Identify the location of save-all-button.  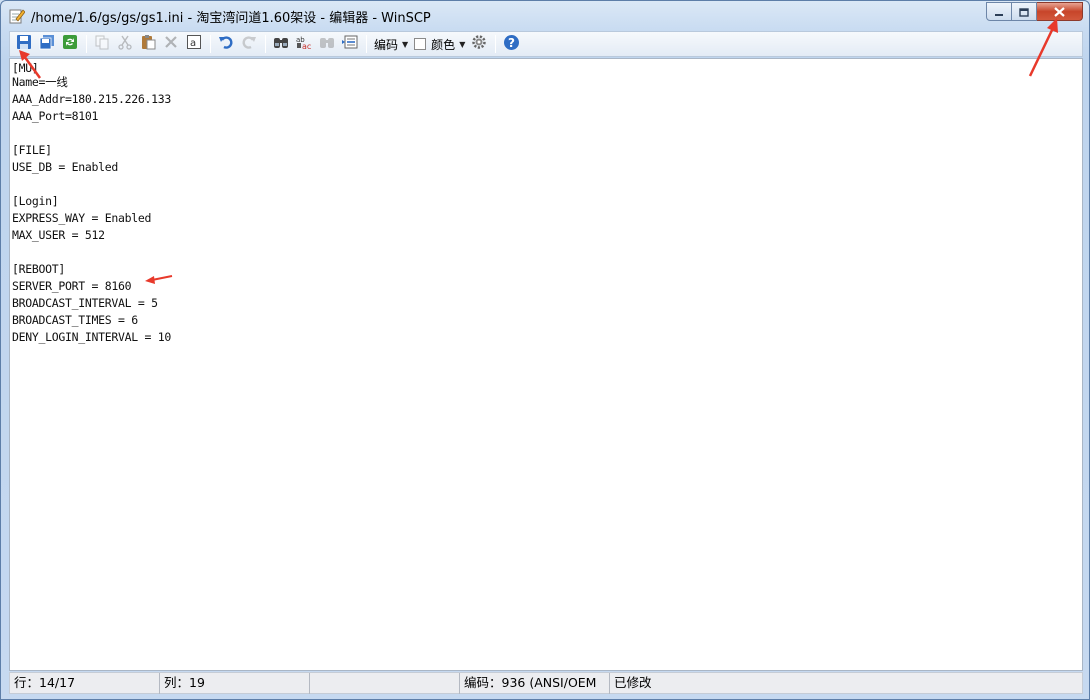
(47, 44).